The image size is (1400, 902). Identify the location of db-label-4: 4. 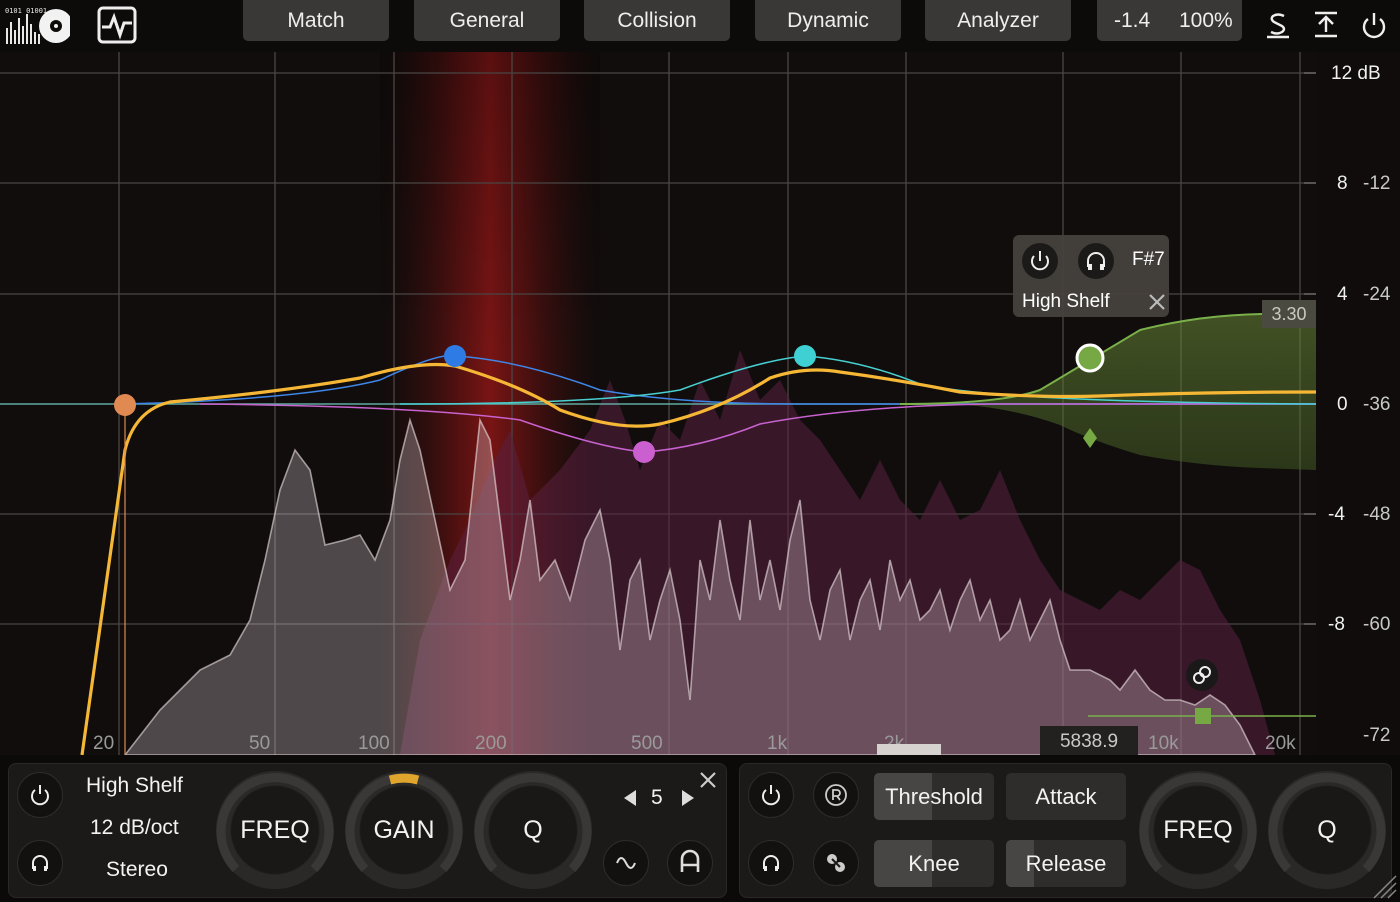
(1342, 294).